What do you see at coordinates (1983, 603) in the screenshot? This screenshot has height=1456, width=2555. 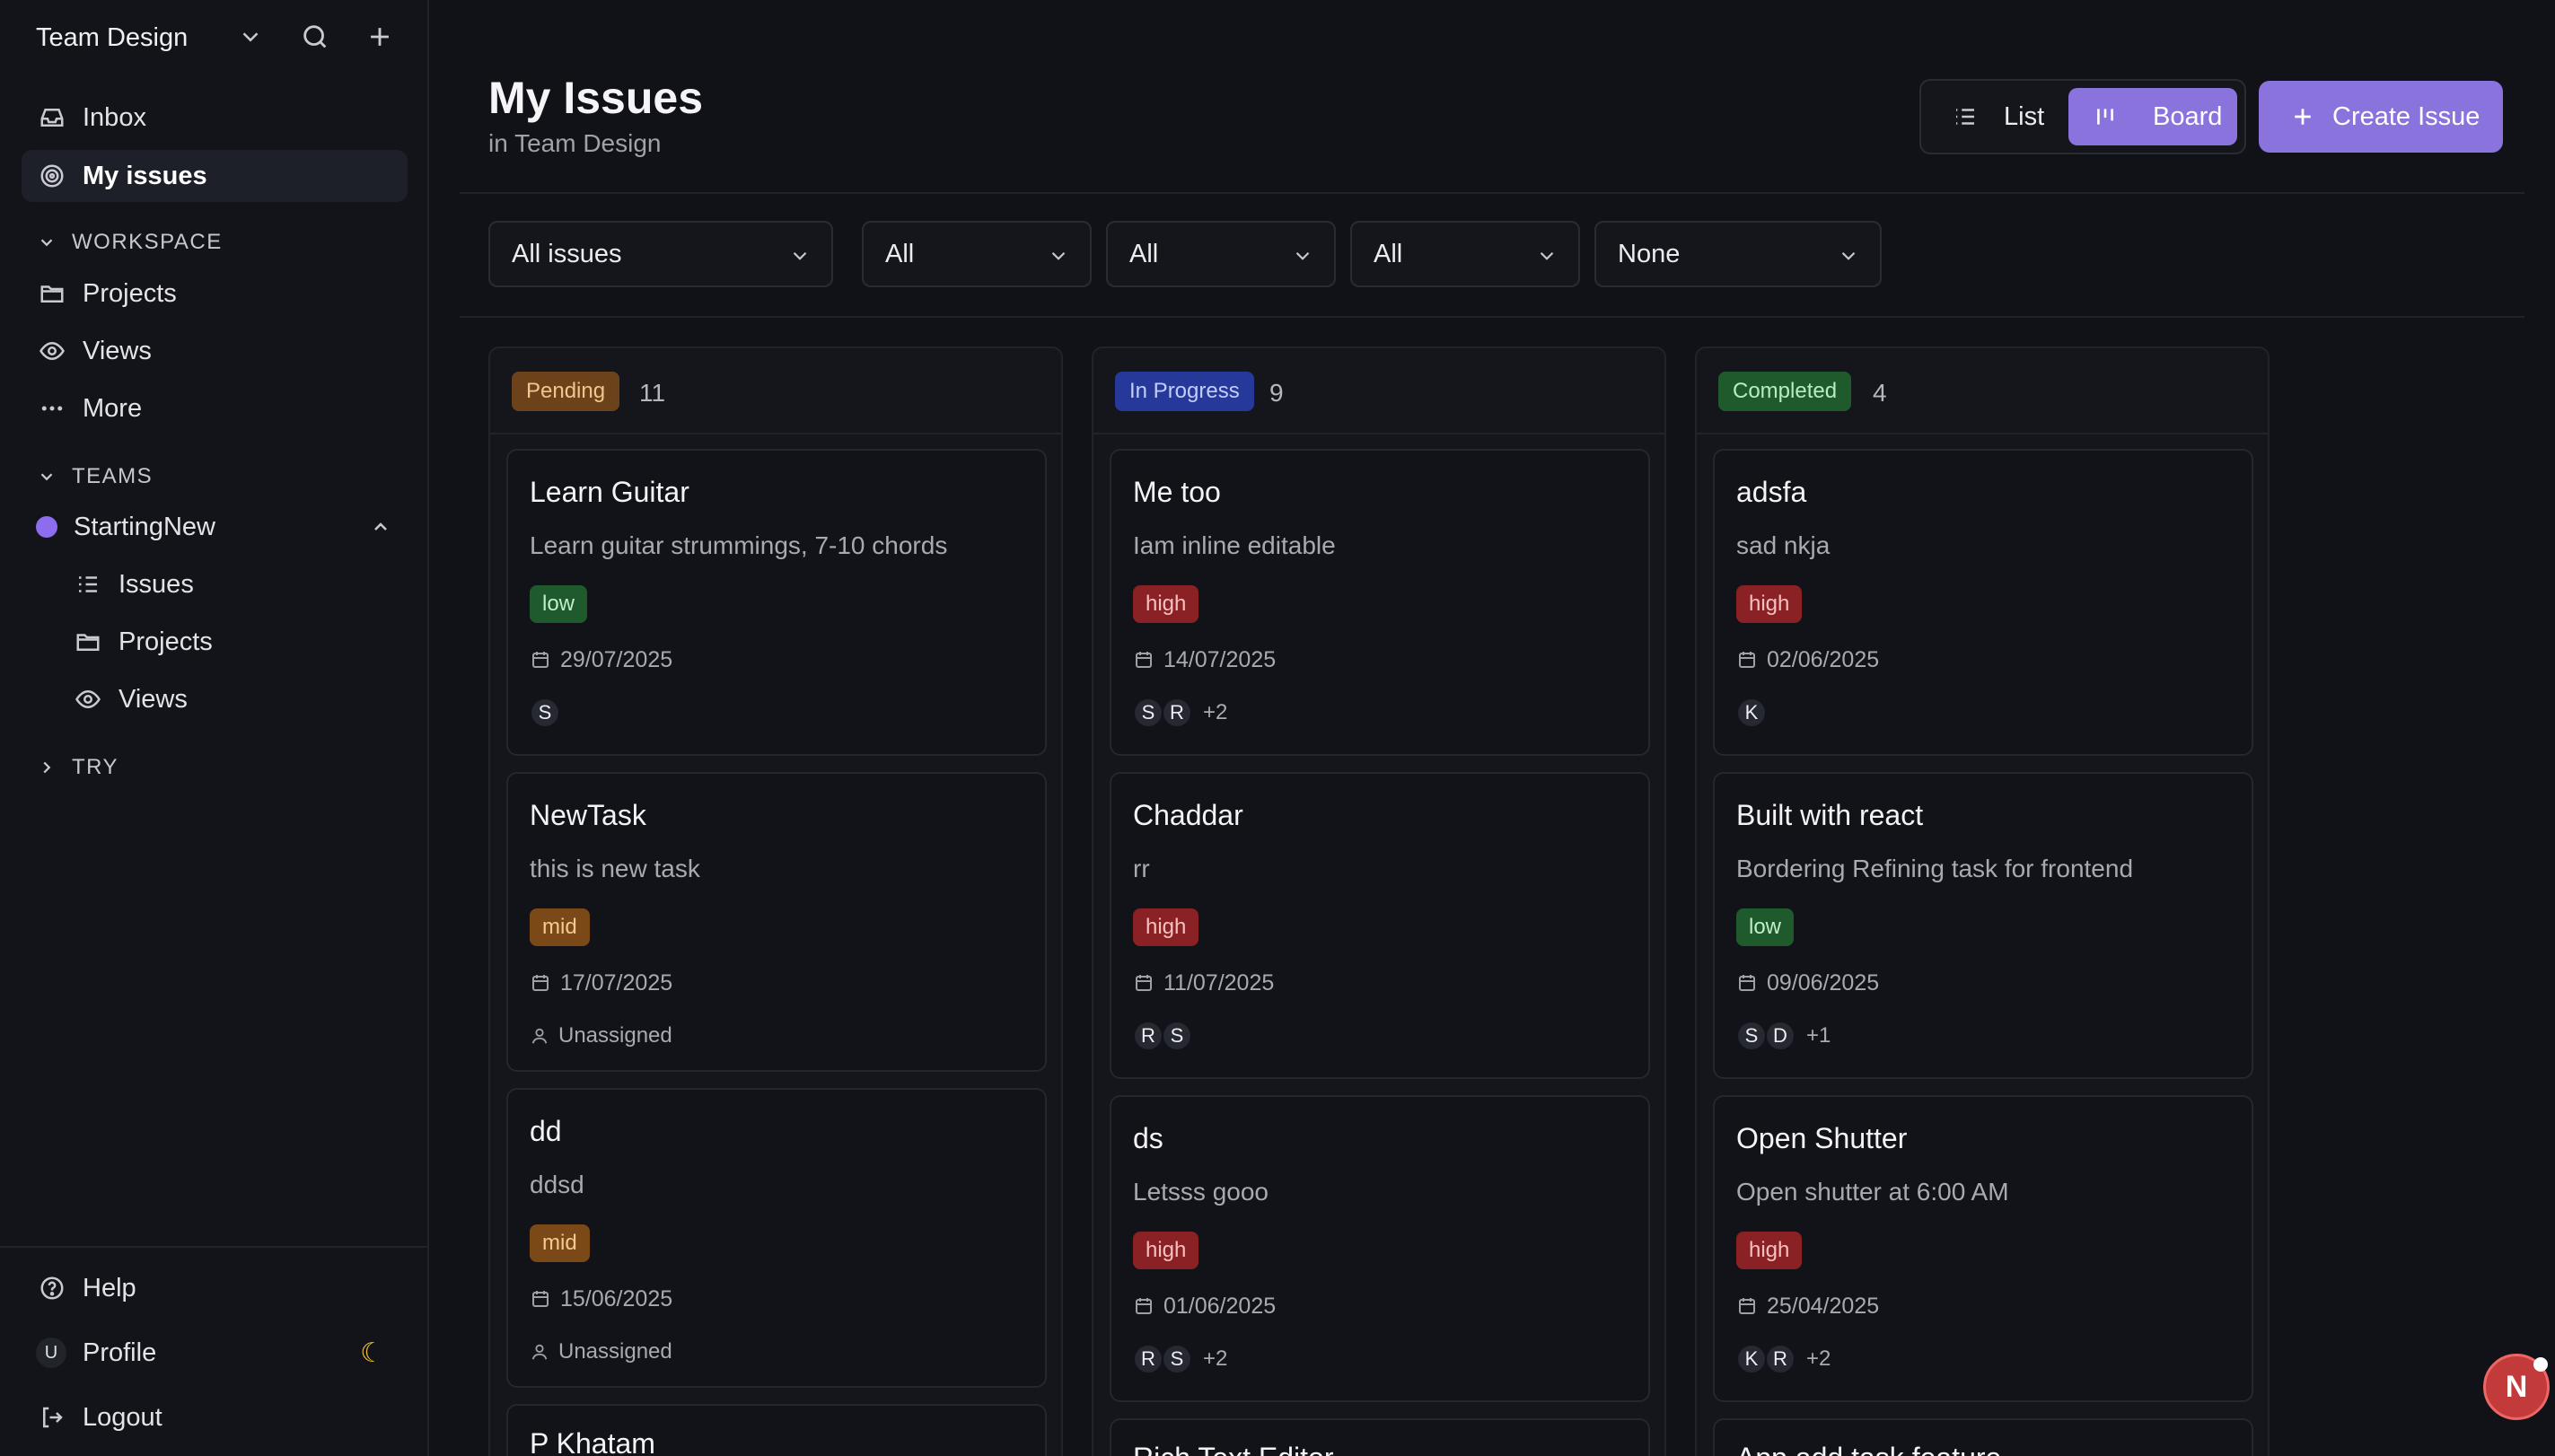 I see `issue-card: adsfa sad nkja high 02/06/2025 K` at bounding box center [1983, 603].